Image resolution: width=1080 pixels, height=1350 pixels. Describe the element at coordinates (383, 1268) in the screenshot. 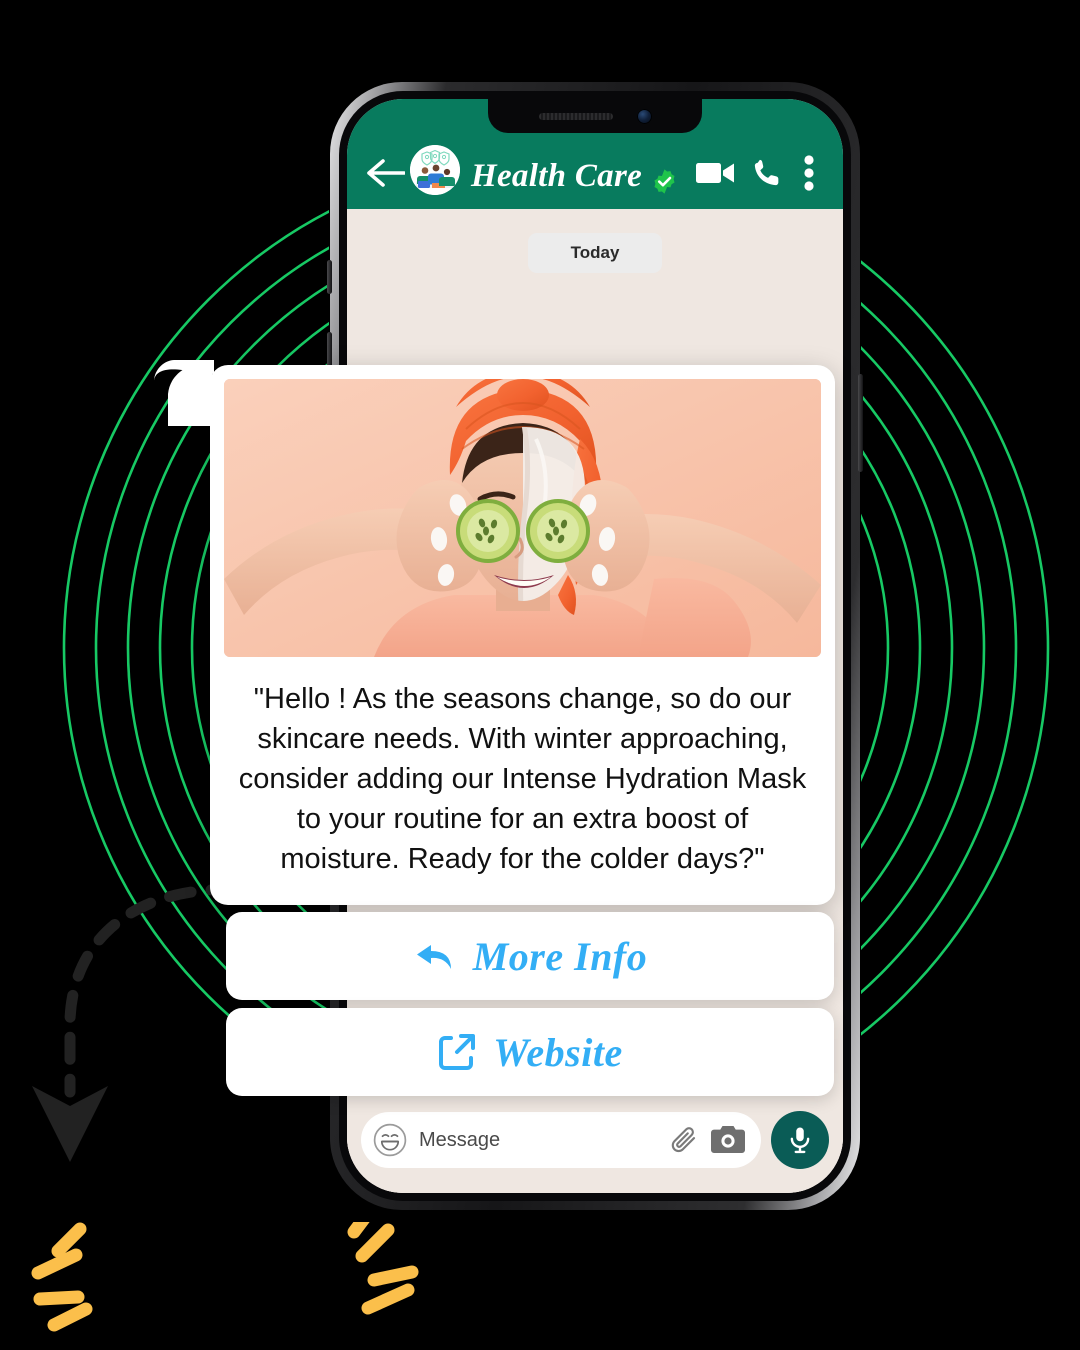

I see `sparkle-burst-right` at that location.